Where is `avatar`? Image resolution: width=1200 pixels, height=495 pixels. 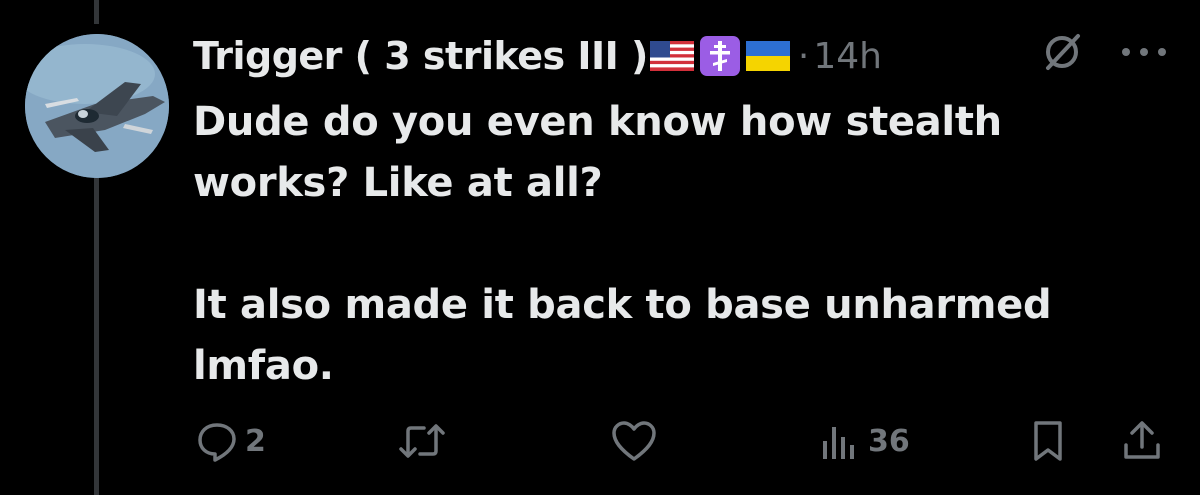 avatar is located at coordinates (97, 106).